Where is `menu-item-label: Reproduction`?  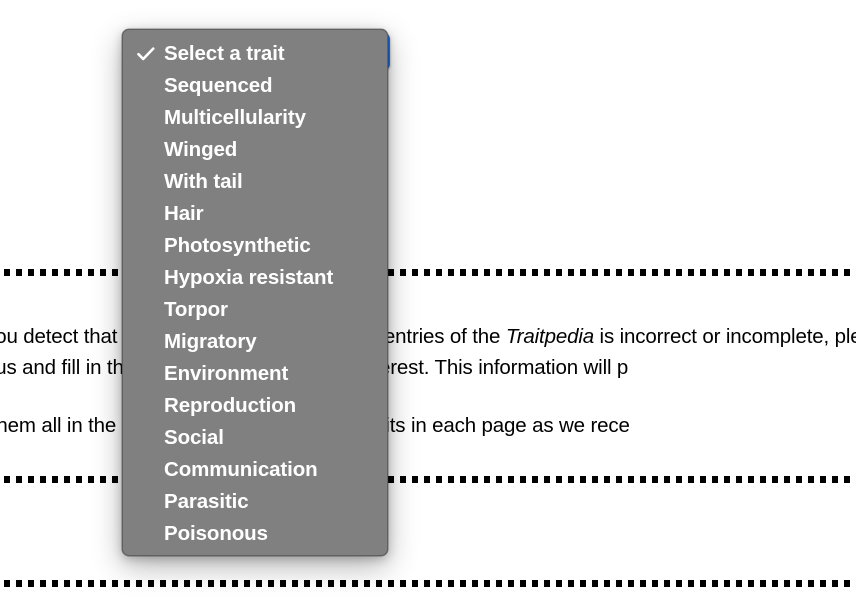 menu-item-label: Reproduction is located at coordinates (230, 405).